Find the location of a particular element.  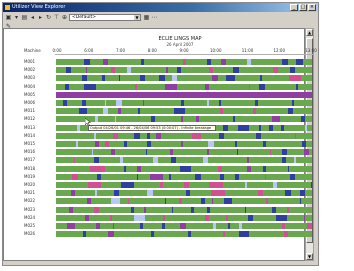

close-button: × is located at coordinates (312, 7).